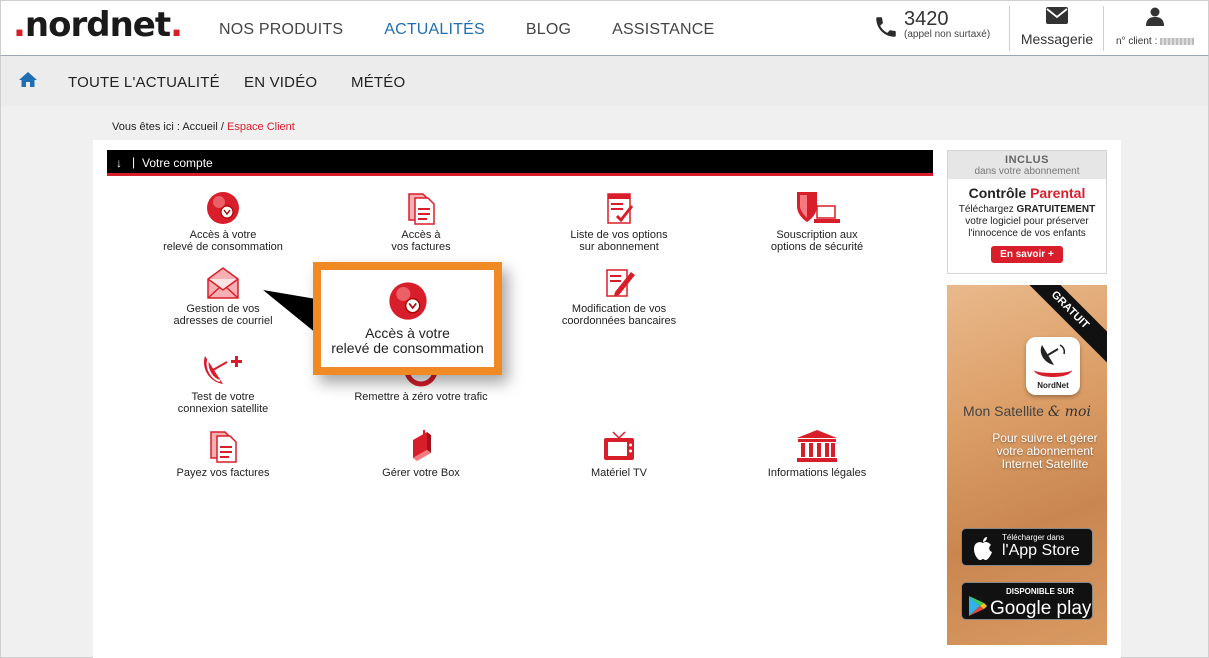  I want to click on router-icon, so click(422, 445).